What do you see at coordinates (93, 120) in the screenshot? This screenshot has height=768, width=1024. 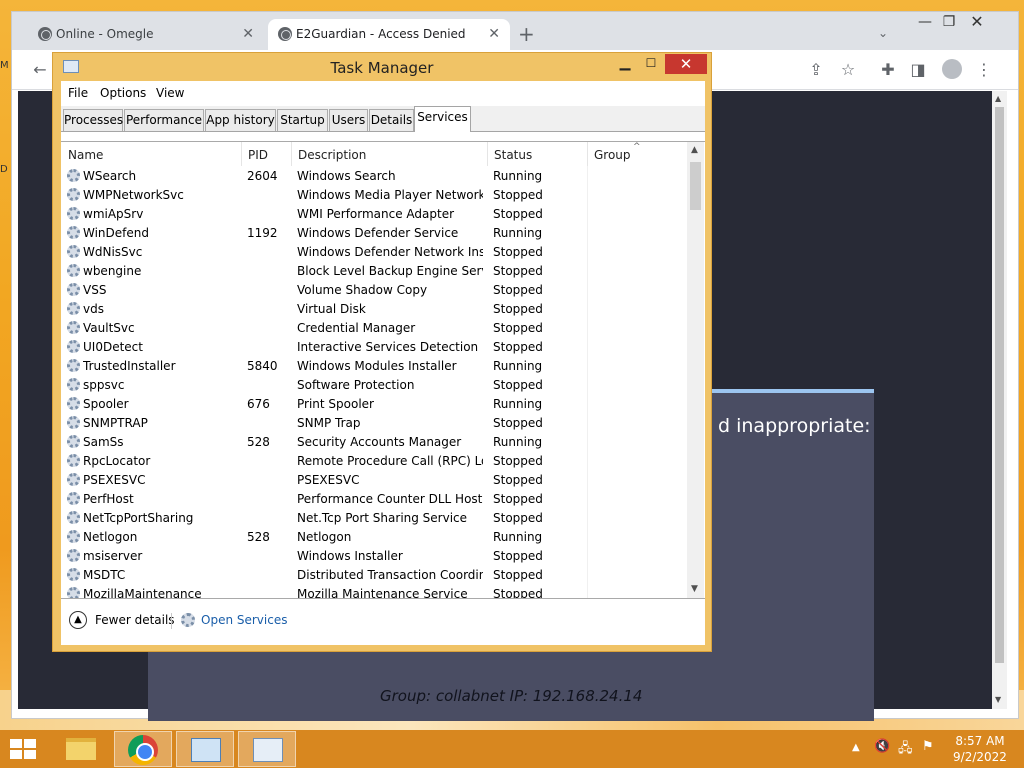 I see `tab-processes: Processes` at bounding box center [93, 120].